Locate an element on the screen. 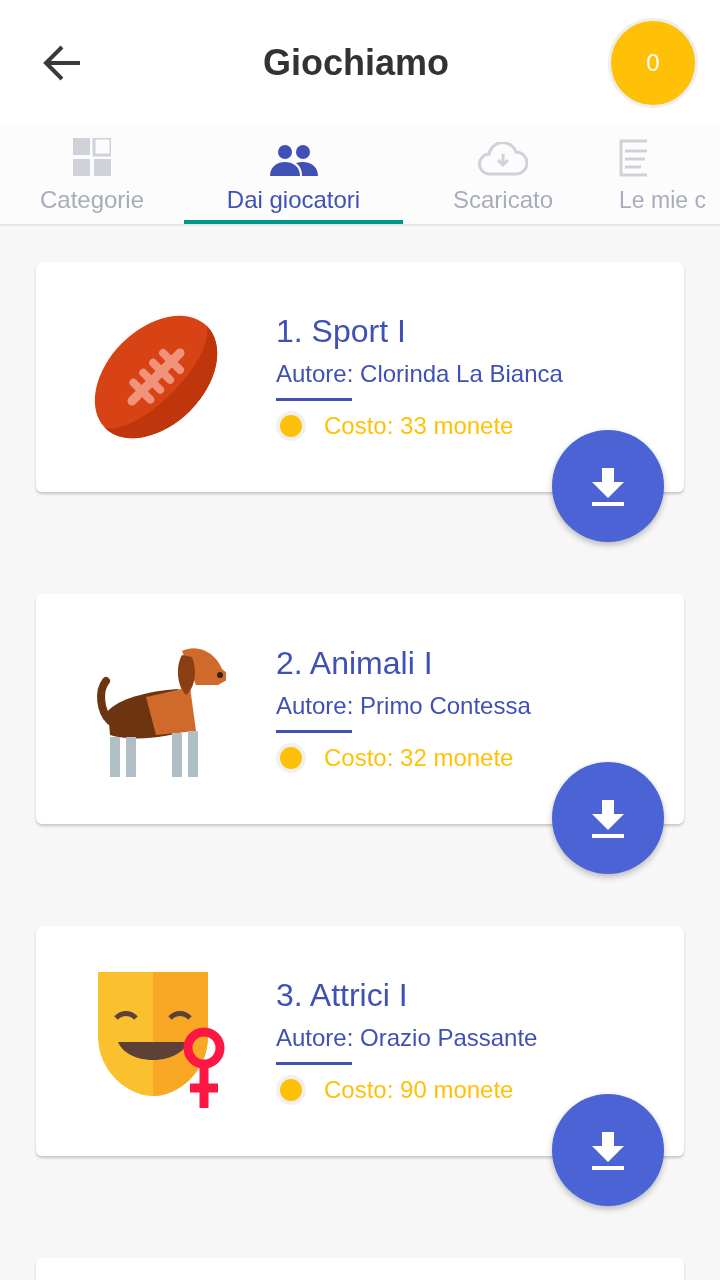 This screenshot has height=1280, width=720. author-text: Autore: Clorinda La Bianca is located at coordinates (419, 374).